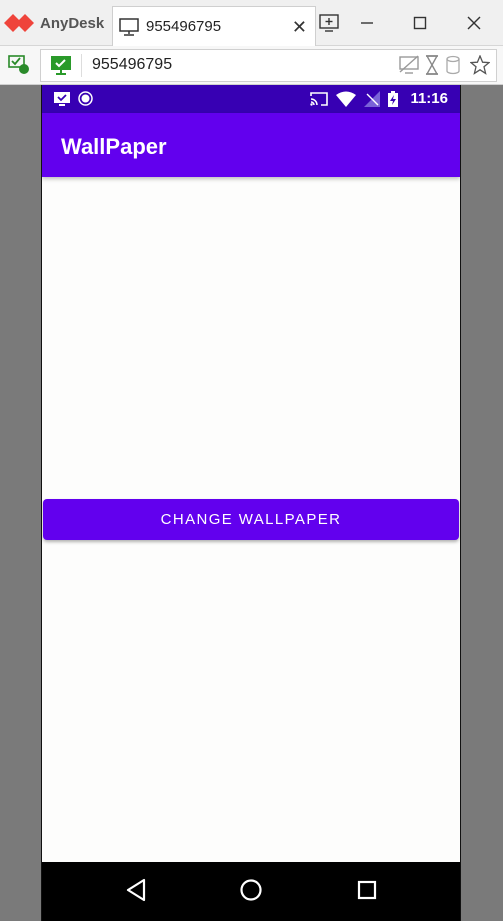 The width and height of the screenshot is (503, 921). What do you see at coordinates (136, 890) in the screenshot?
I see `back-icon` at bounding box center [136, 890].